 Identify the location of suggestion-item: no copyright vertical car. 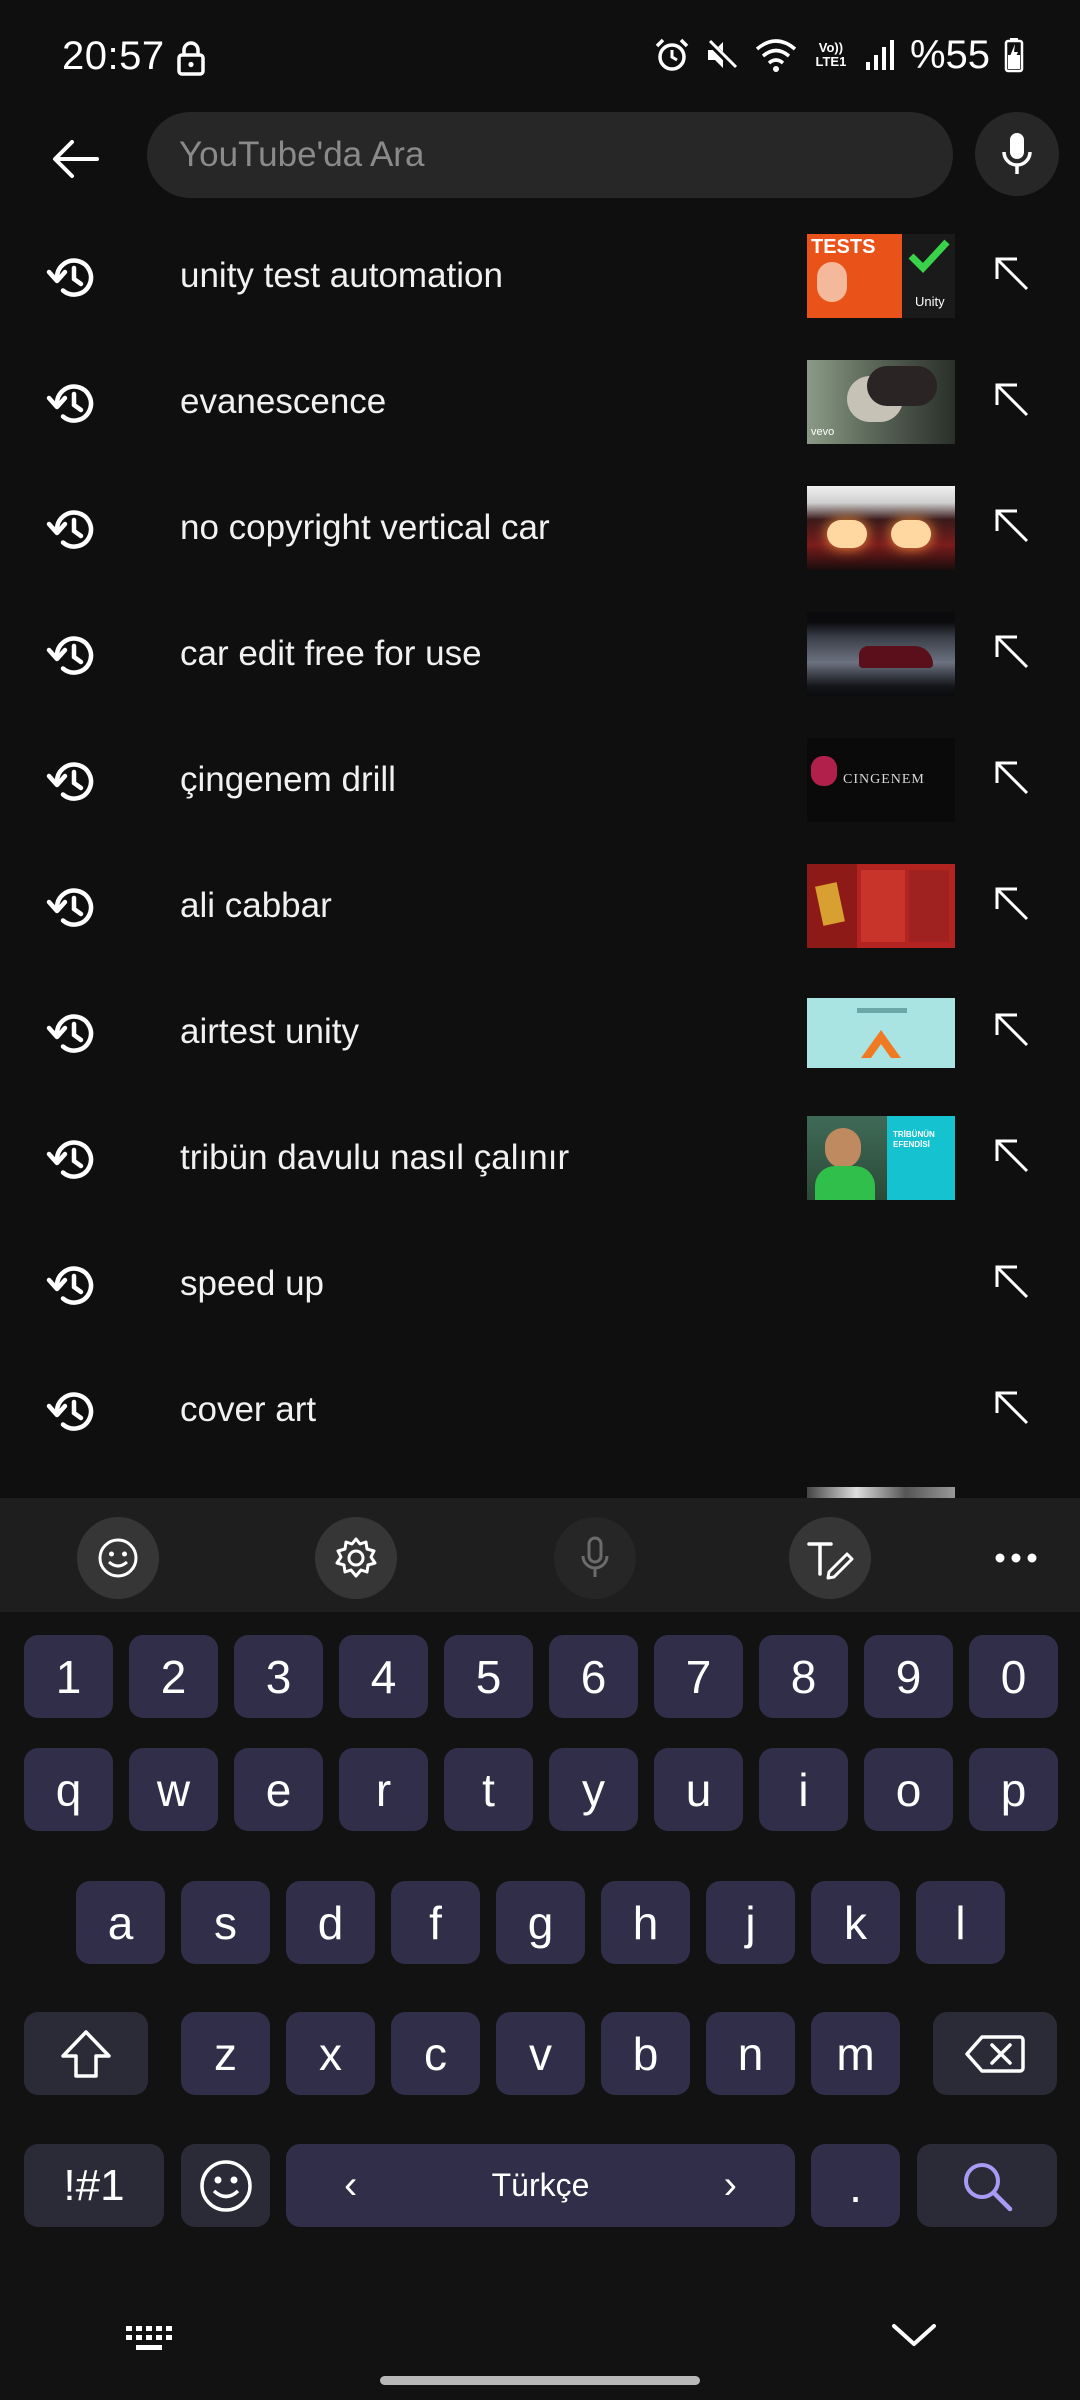
(540, 528).